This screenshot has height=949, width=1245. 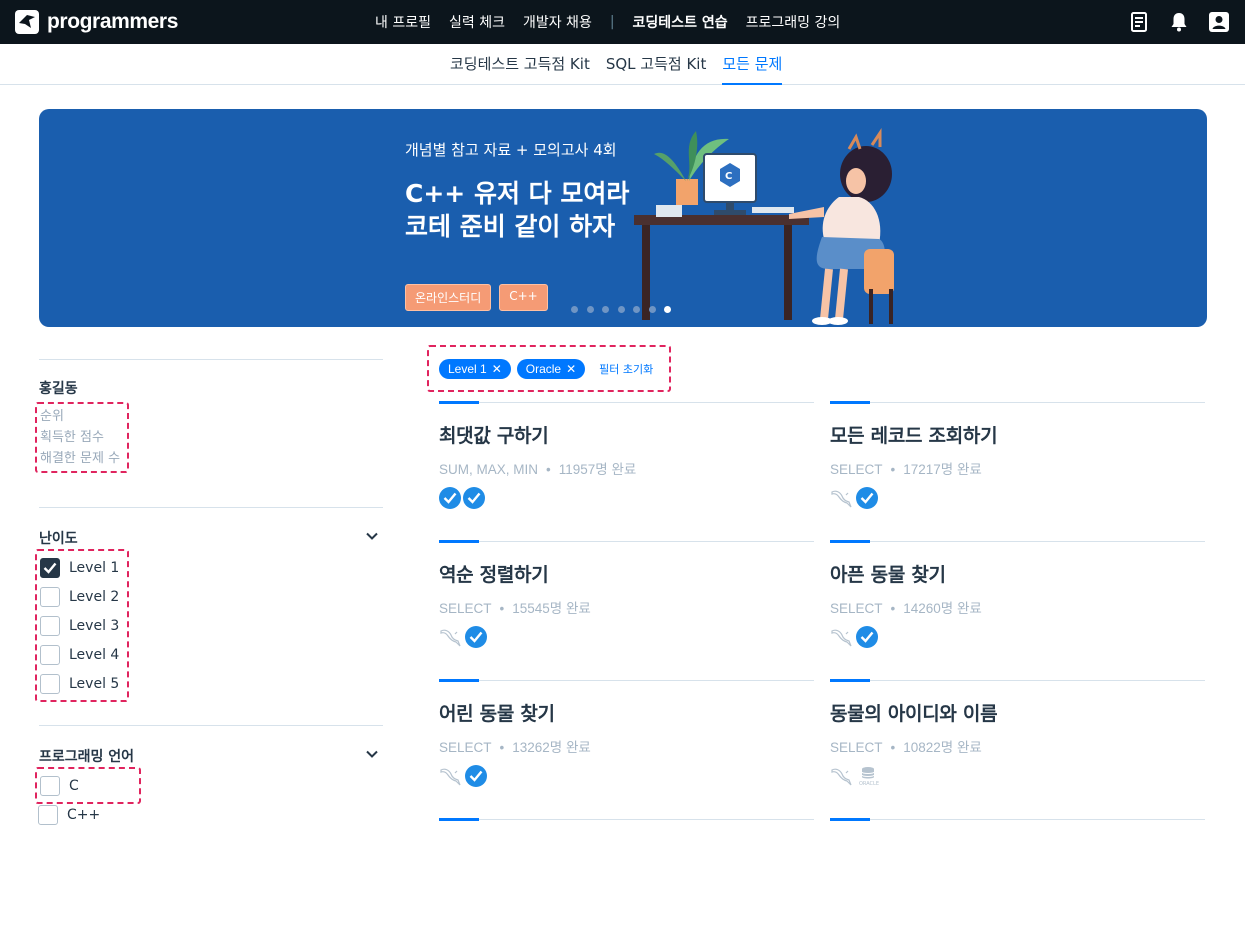 I want to click on nav-item-jobs: 개발자 채용, so click(x=557, y=22).